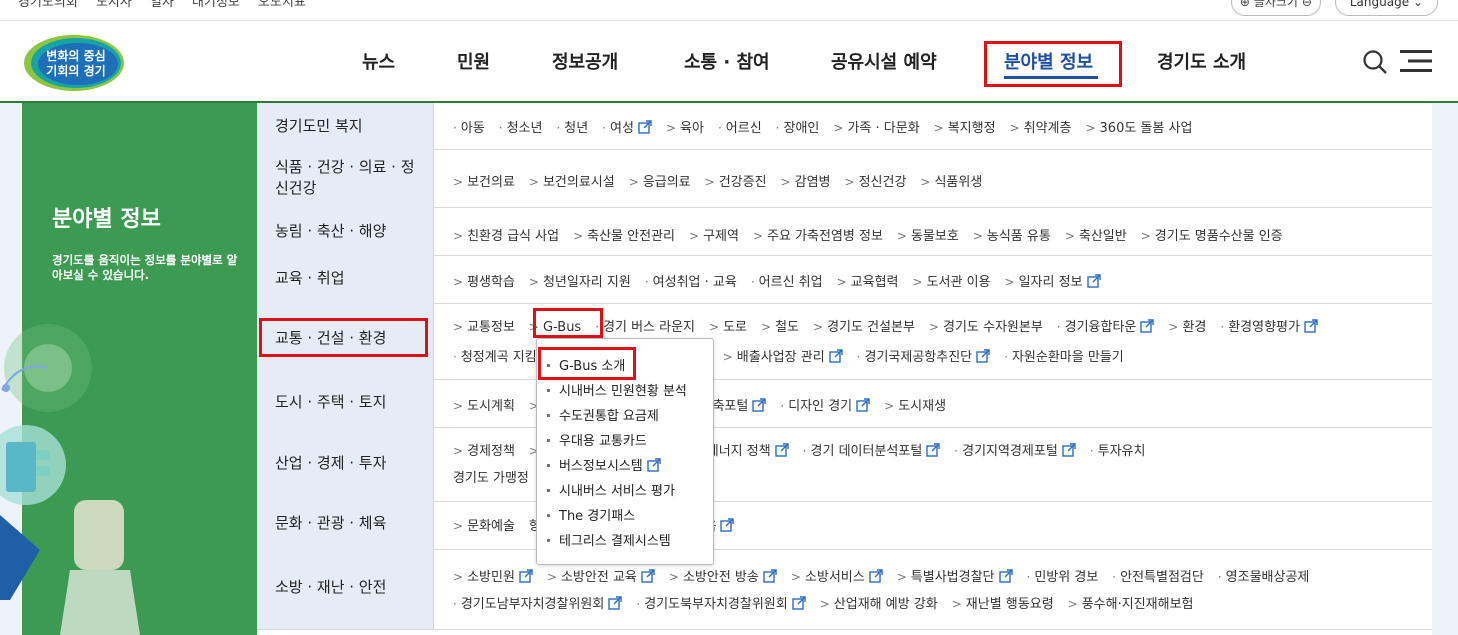 The width and height of the screenshot is (1458, 635). What do you see at coordinates (1158, 577) in the screenshot?
I see `category-link: · 안전특별점검단` at bounding box center [1158, 577].